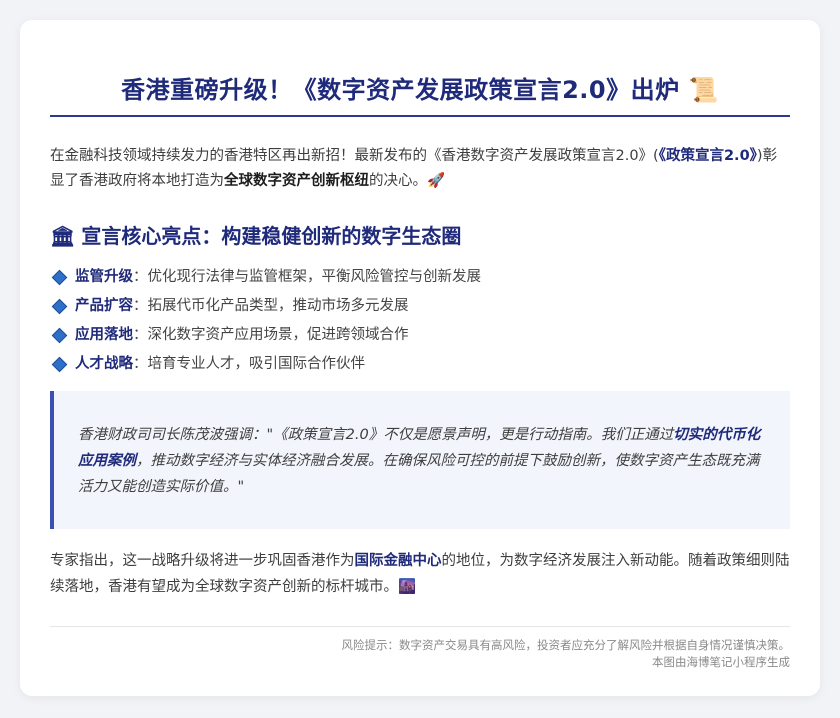 Image resolution: width=840 pixels, height=718 pixels. Describe the element at coordinates (420, 116) in the screenshot. I see `title-divider` at that location.